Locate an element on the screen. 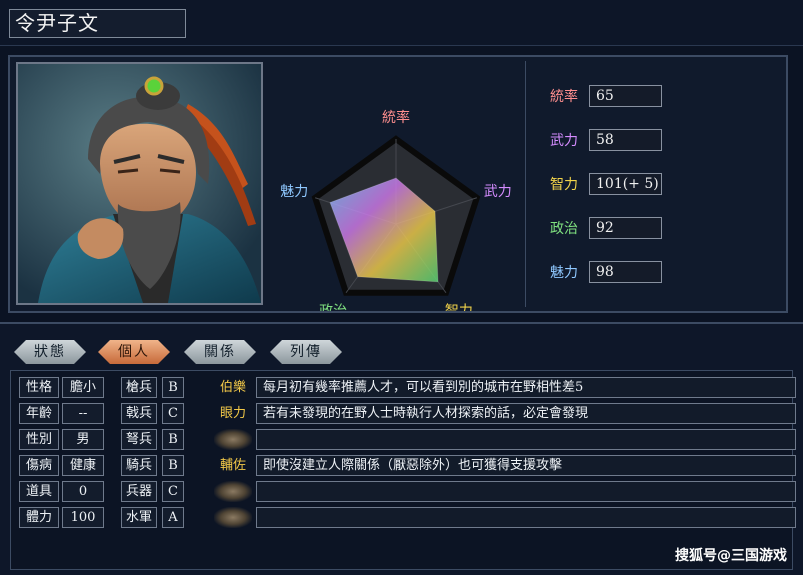 Image resolution: width=803 pixels, height=575 pixels. skill-desc-4: 即使沒建立人際關係（厭惡除外）也可獲得支援攻擊 is located at coordinates (526, 465).